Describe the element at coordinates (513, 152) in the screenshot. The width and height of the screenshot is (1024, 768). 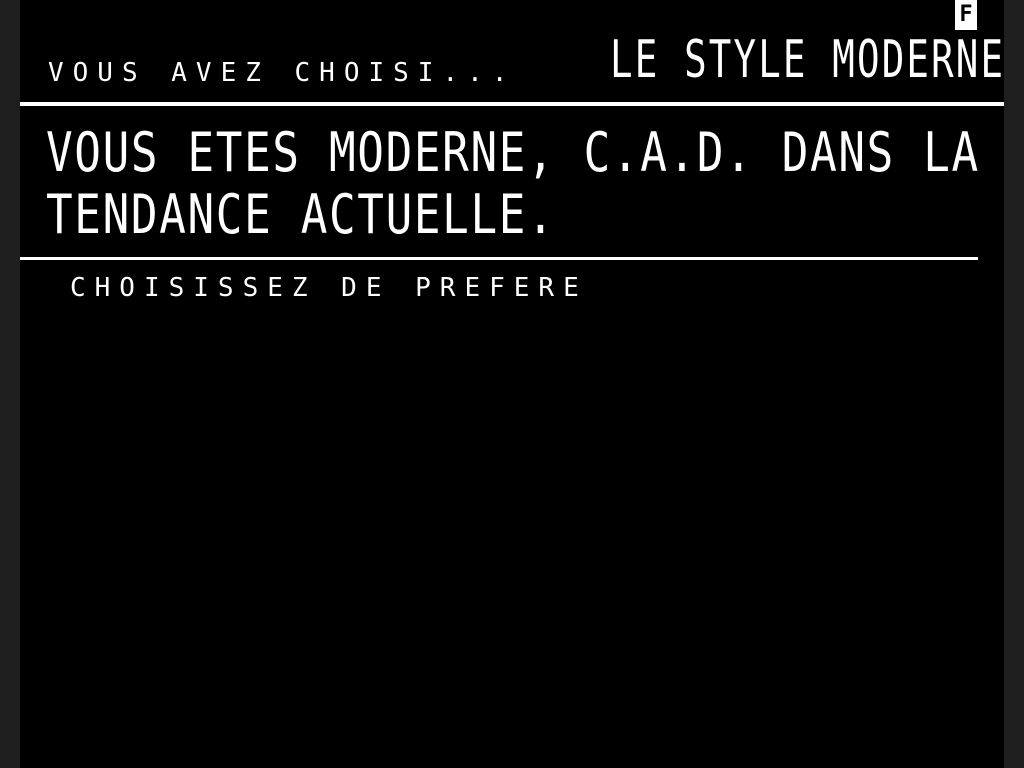
I see `result-message-line-1: VOUS ETES MODERNE, C.A.D. DANS LA` at that location.